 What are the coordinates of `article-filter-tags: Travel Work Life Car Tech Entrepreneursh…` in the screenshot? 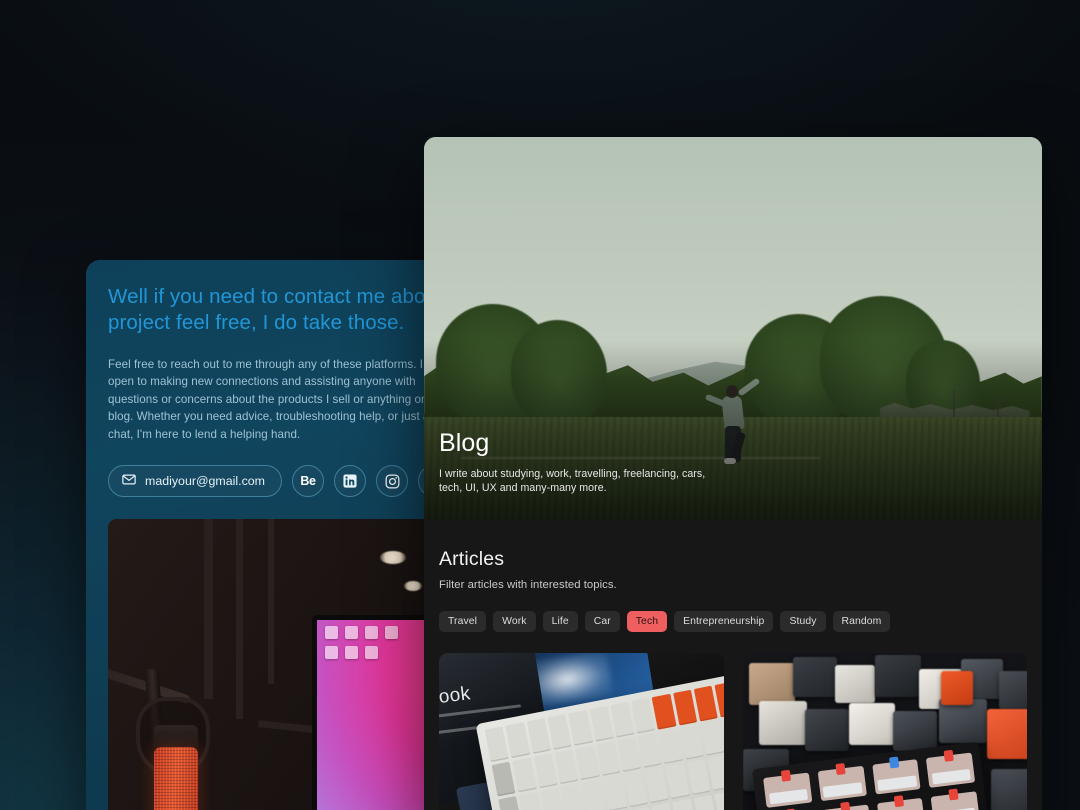 It's located at (733, 621).